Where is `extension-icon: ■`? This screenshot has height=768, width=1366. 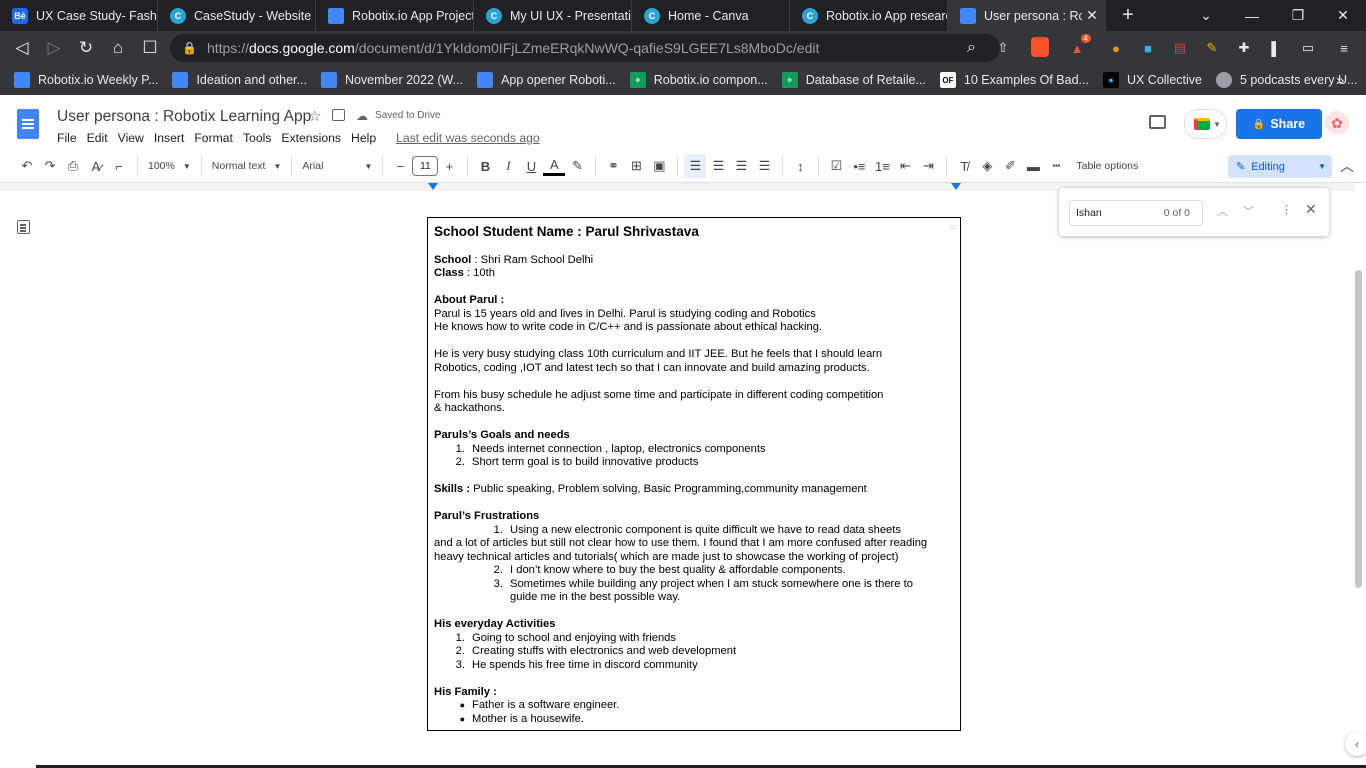 extension-icon: ■ is located at coordinates (1148, 48).